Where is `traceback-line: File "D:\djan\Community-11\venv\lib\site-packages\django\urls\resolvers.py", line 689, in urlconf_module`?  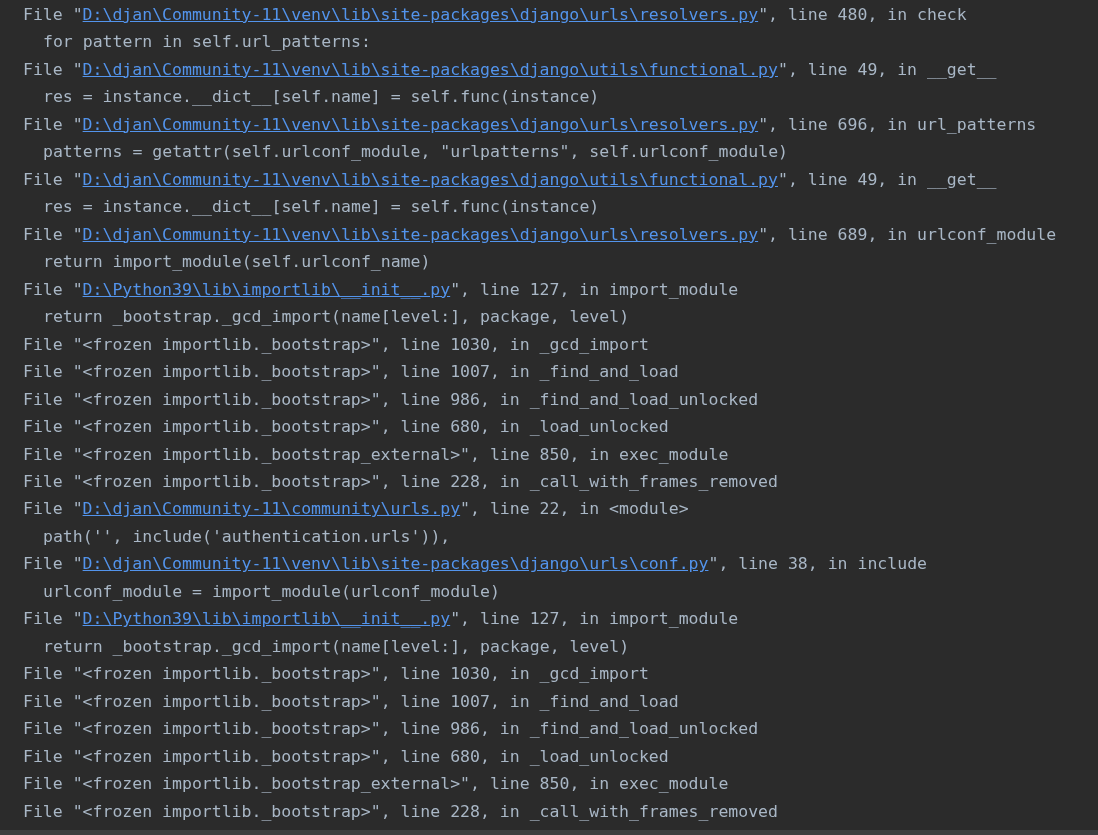
traceback-line: File "D:\djan\Community-11\venv\lib\site-packages\django\urls\resolvers.py", line 689, in urlconf_module is located at coordinates (540, 234).